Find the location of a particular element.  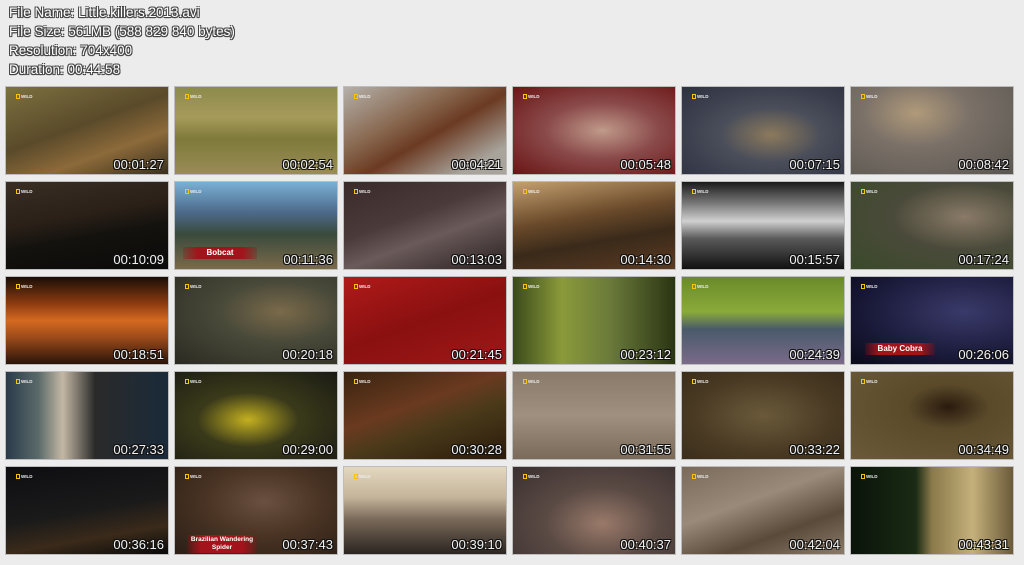

video-thumbnail: WILD 00:21:45 is located at coordinates (425, 320).